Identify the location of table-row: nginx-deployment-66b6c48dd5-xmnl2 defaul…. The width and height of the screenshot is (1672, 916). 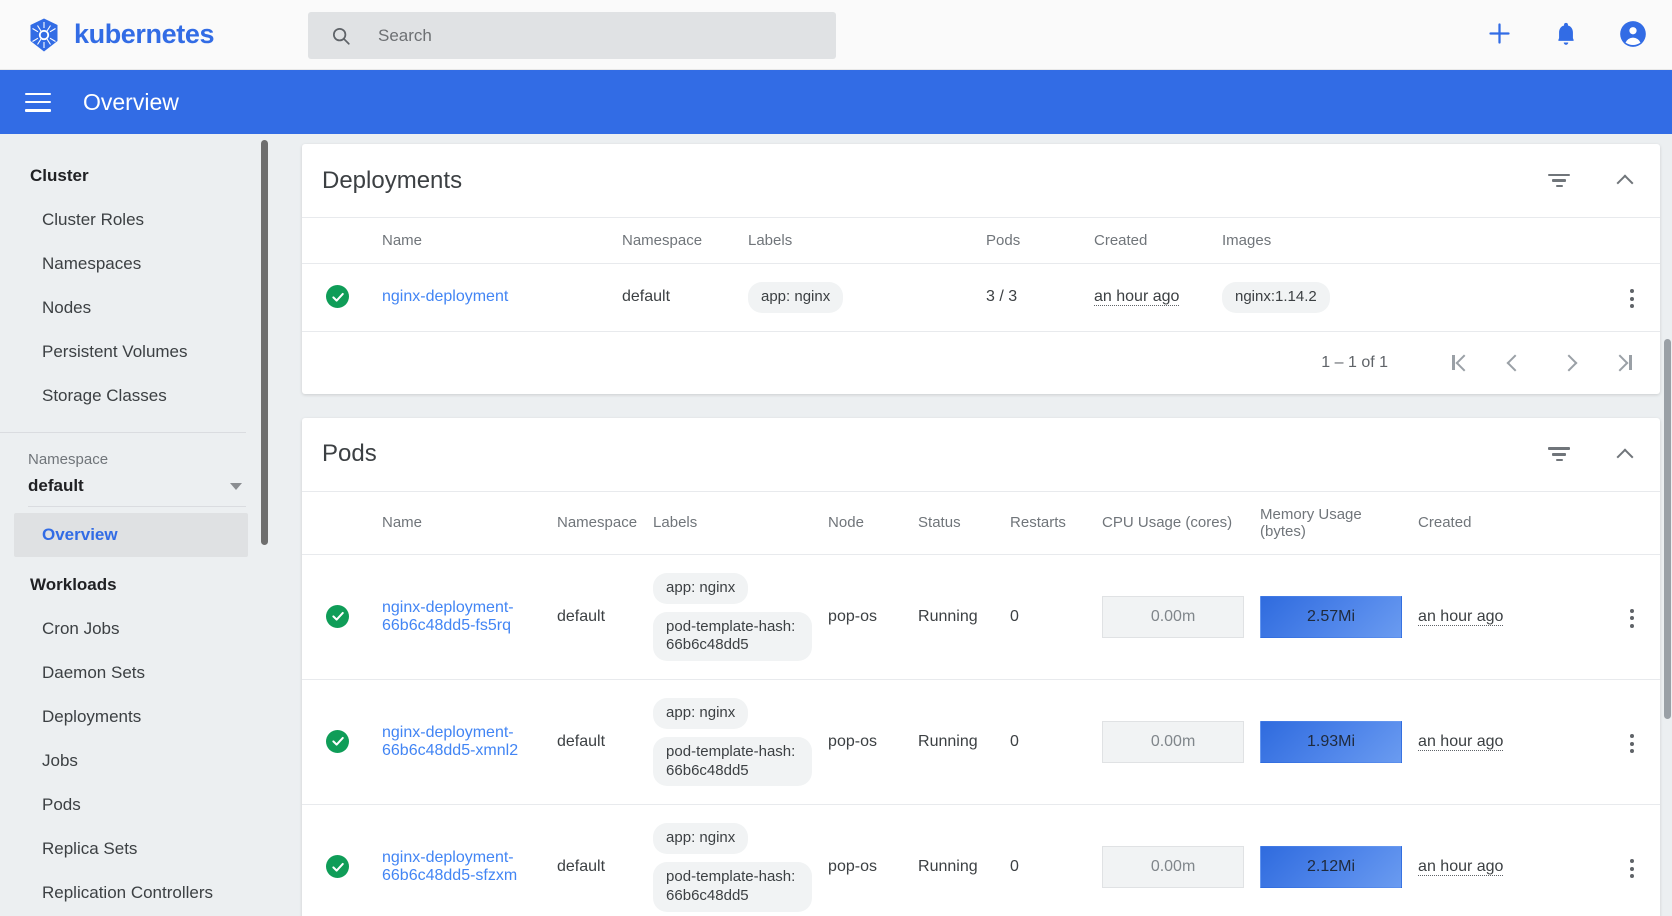
(981, 742).